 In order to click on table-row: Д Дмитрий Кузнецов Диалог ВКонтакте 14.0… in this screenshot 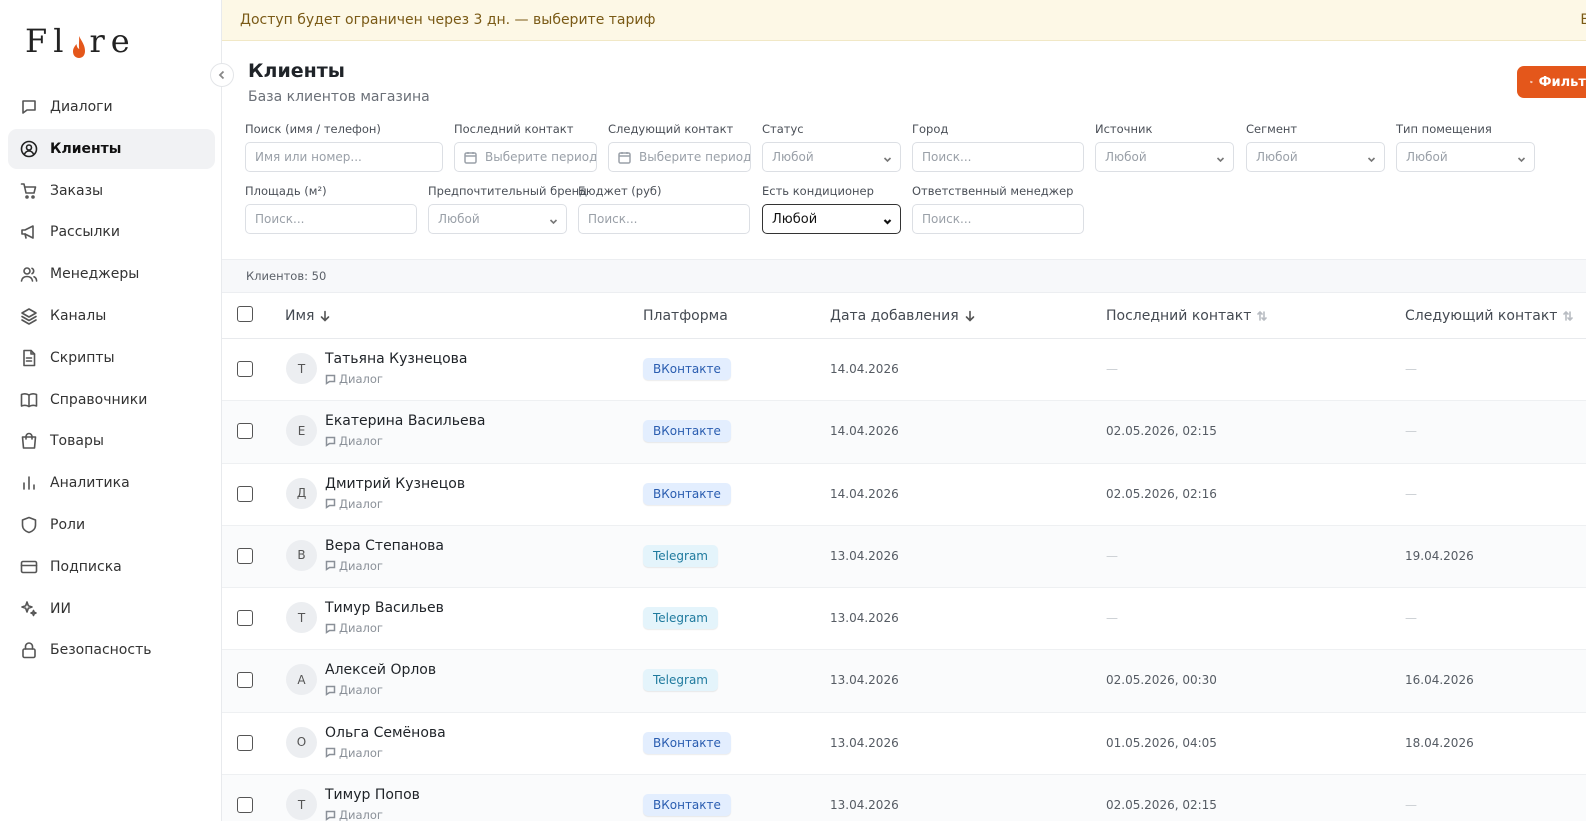, I will do `click(904, 495)`.